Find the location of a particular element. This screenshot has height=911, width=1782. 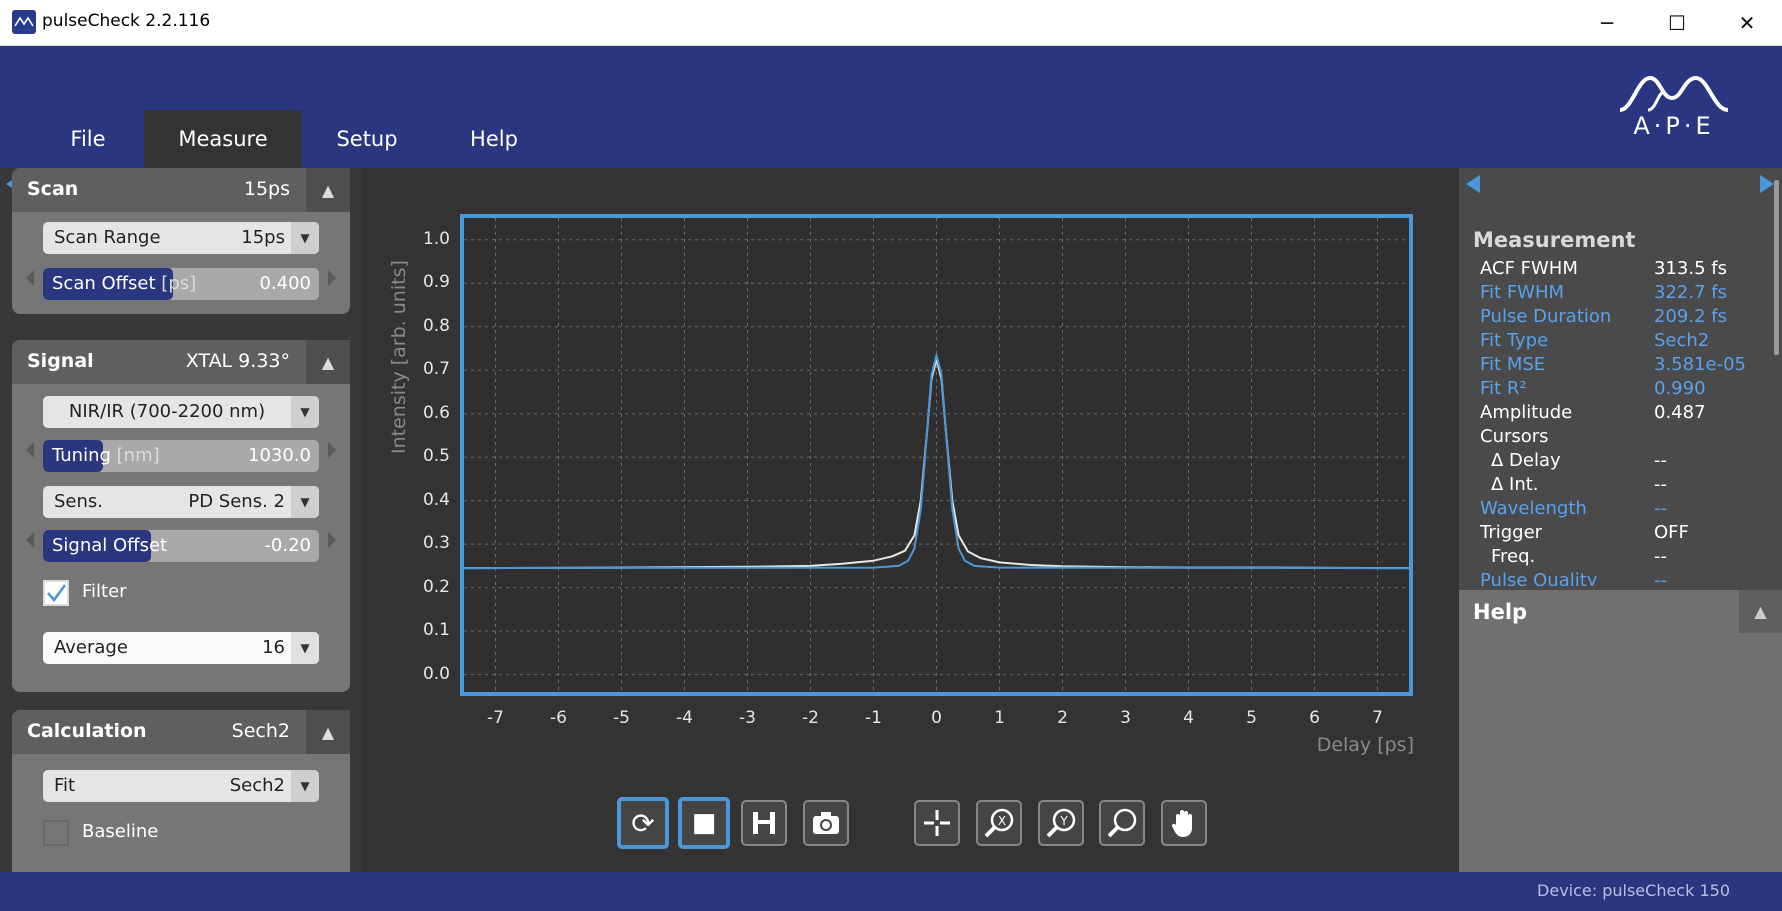

scan-range-label: Scan Range is located at coordinates (107, 237).